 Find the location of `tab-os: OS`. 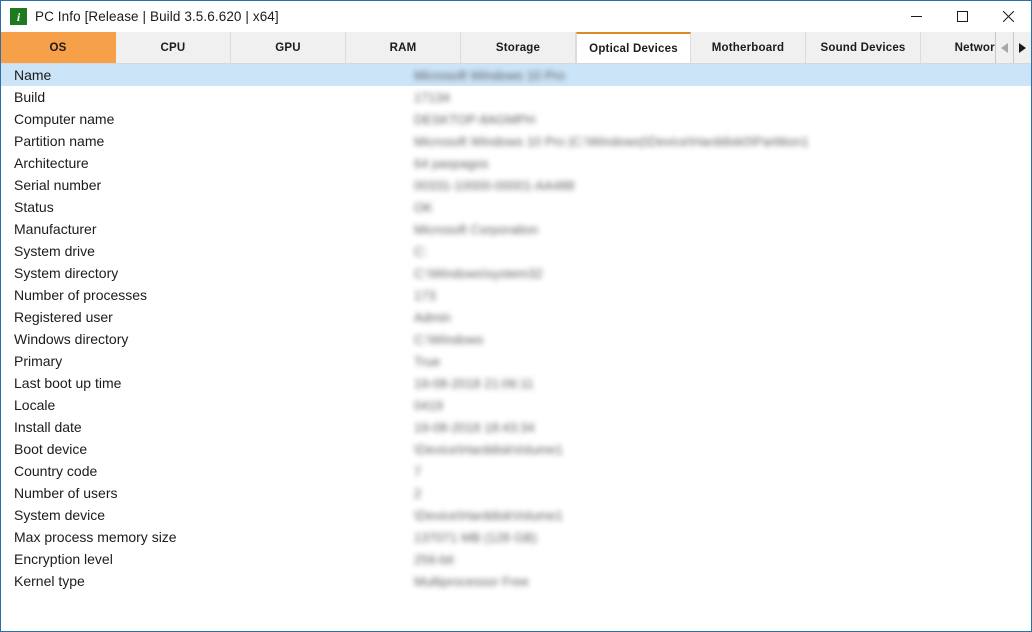

tab-os: OS is located at coordinates (58, 47).